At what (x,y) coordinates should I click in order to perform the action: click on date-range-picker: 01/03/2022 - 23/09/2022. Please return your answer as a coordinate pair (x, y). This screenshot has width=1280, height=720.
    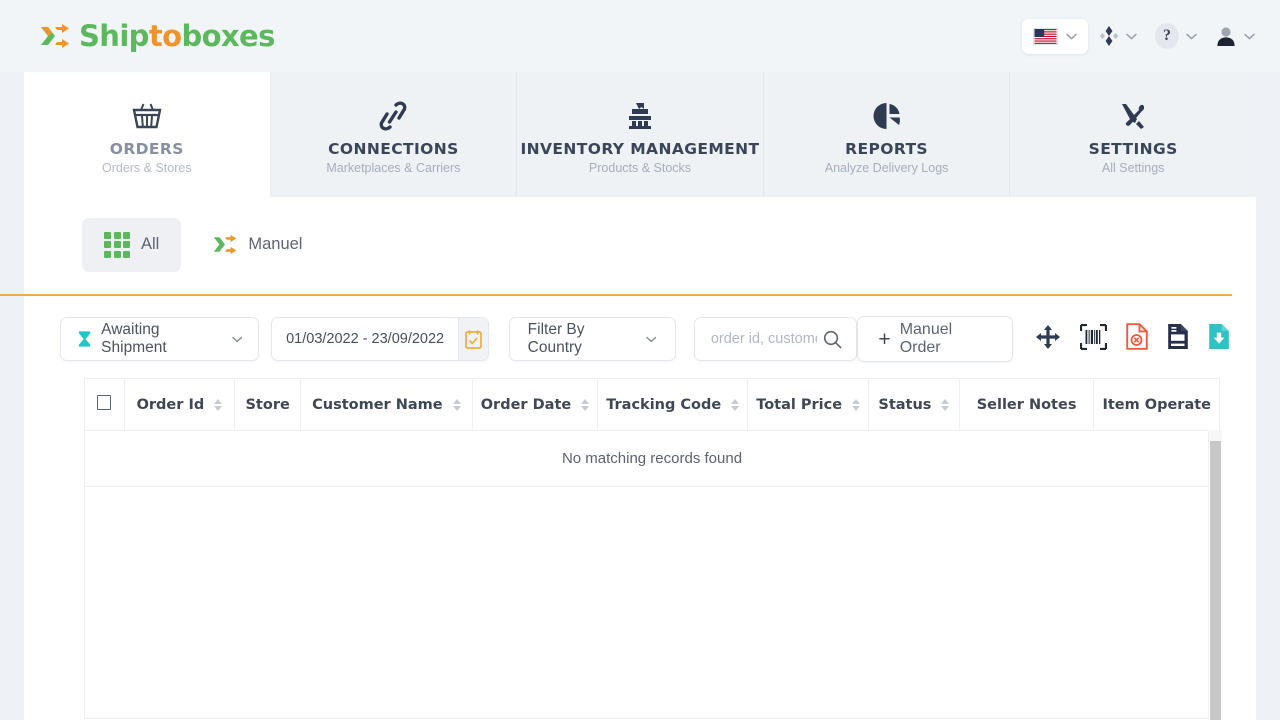
    Looking at the image, I should click on (380, 339).